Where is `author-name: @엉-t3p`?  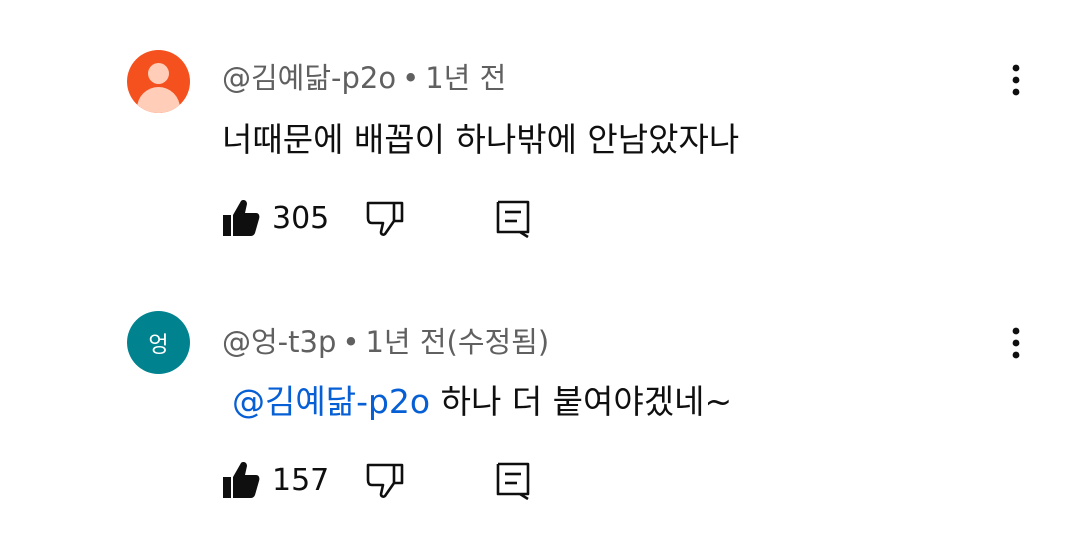 author-name: @엉-t3p is located at coordinates (279, 342).